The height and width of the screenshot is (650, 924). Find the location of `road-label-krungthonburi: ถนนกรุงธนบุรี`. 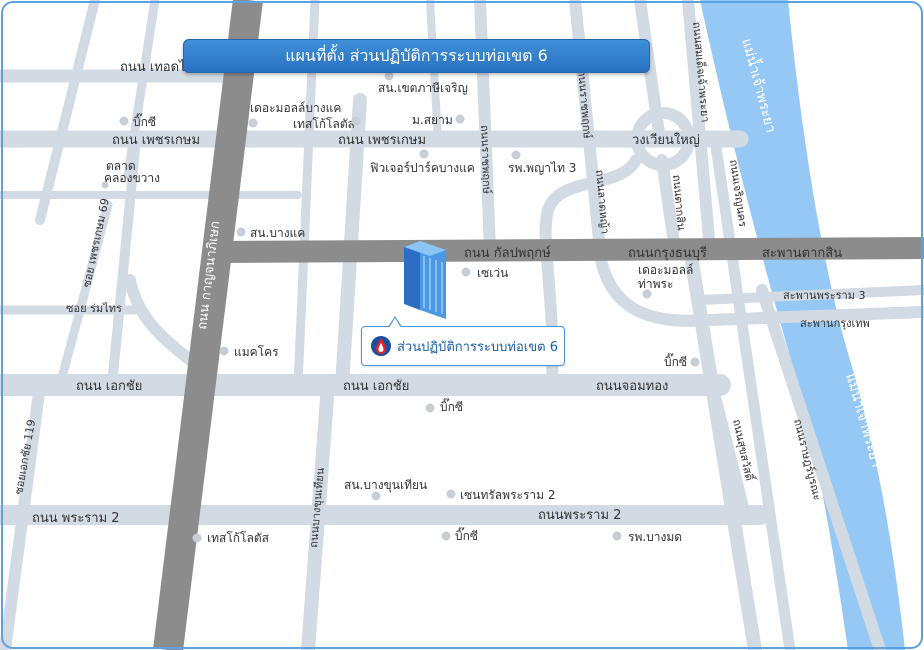

road-label-krungthonburi: ถนนกรุงธนบุรี is located at coordinates (667, 253).